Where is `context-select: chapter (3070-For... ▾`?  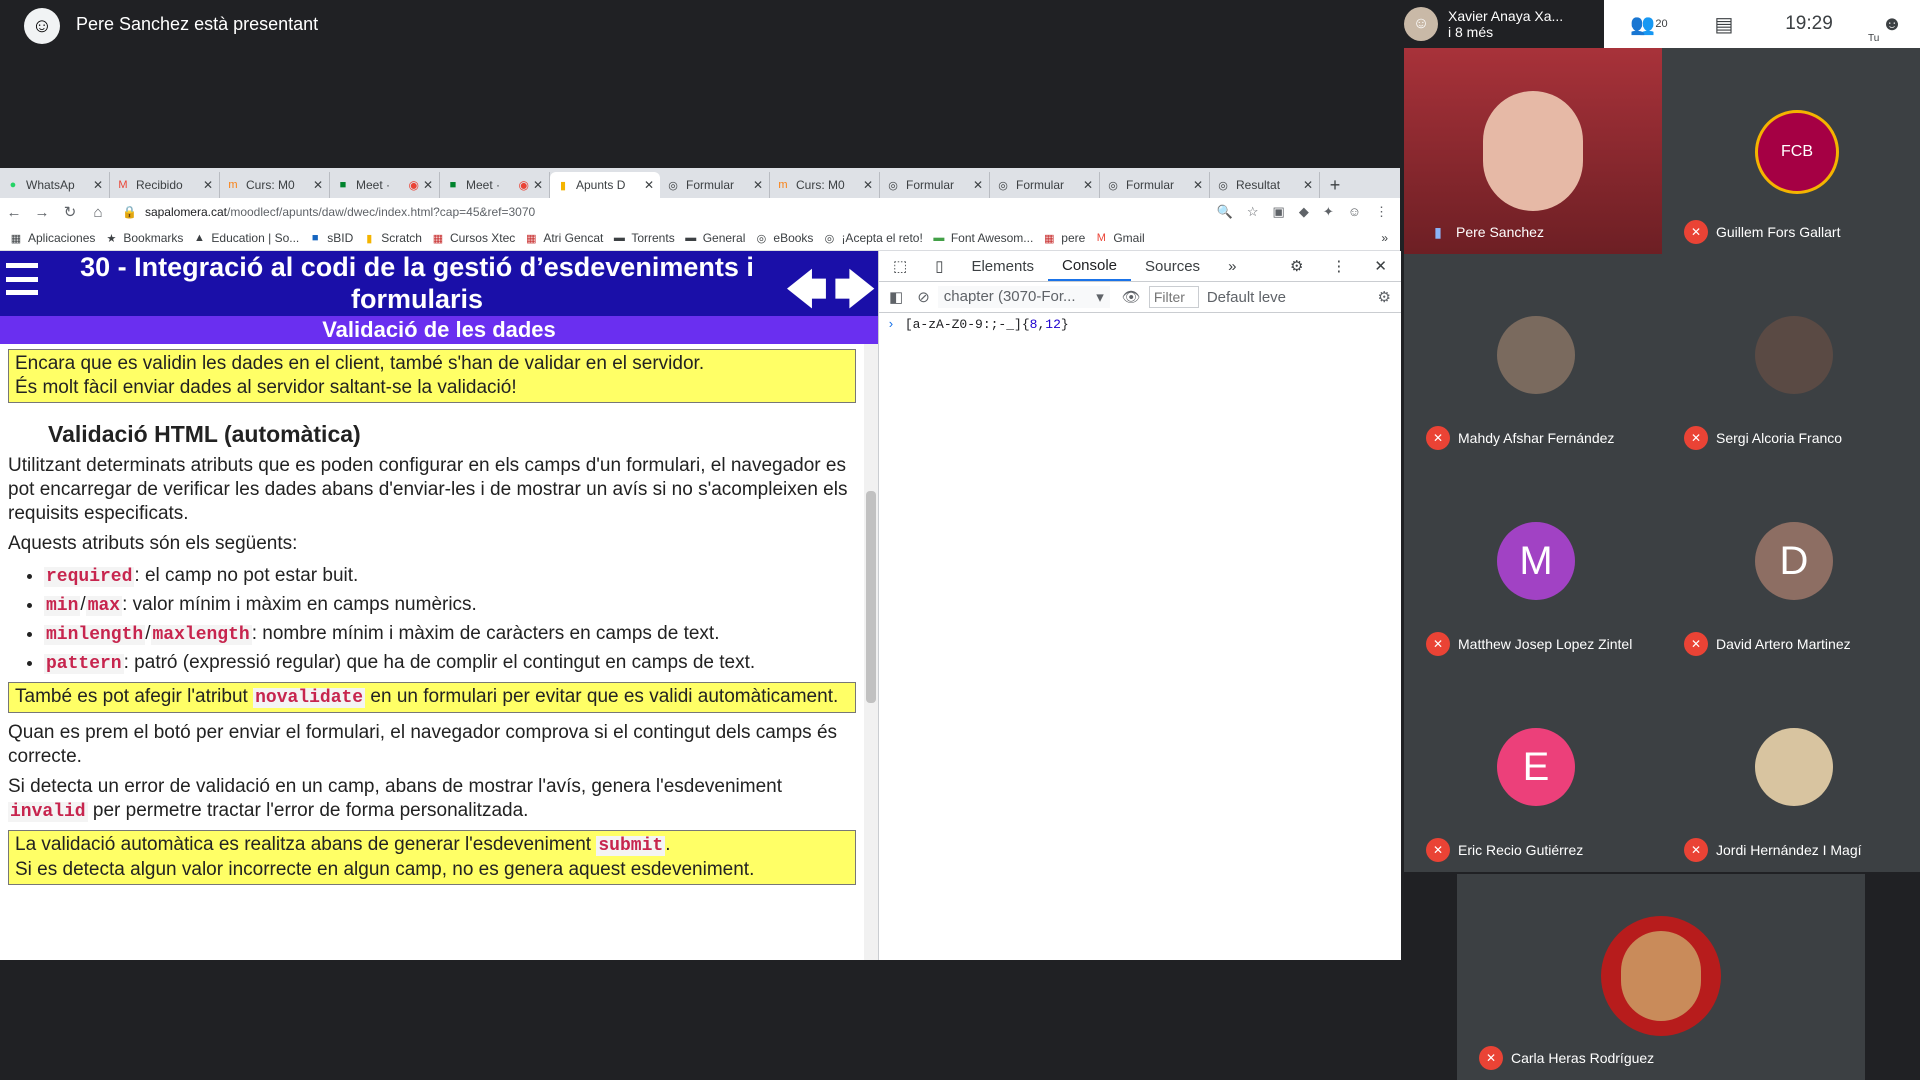
context-select: chapter (3070-For... ▾ is located at coordinates (1023, 297).